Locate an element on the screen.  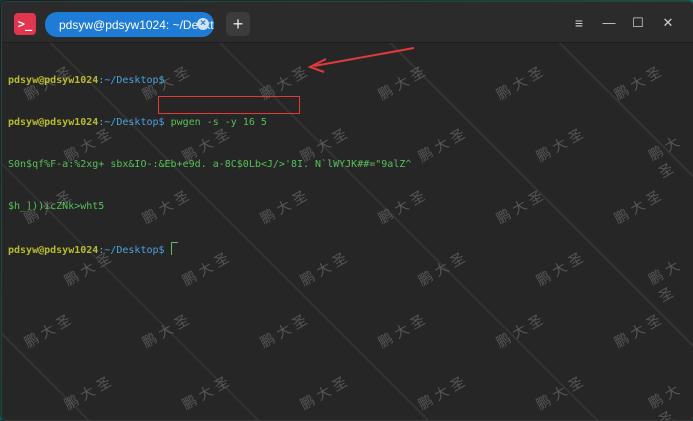
menu-icon: ≡ is located at coordinates (579, 23).